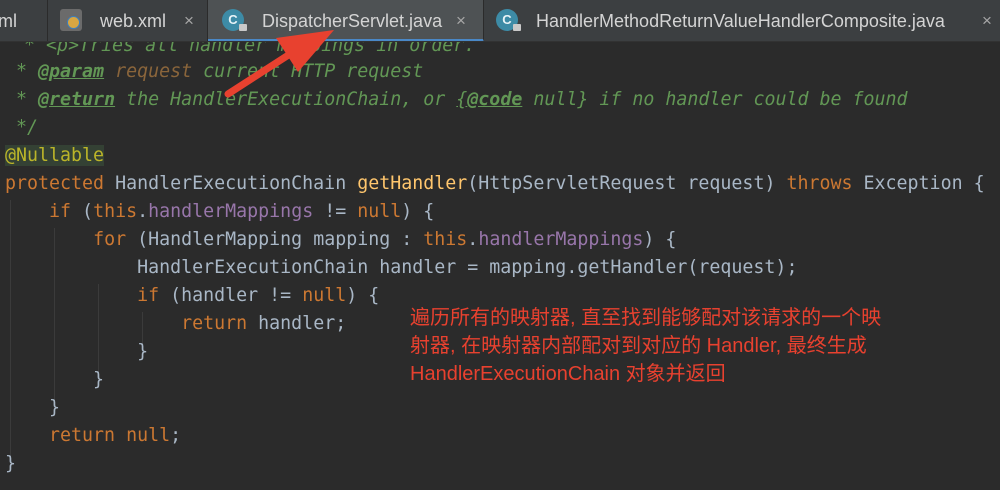 The image size is (1000, 490). Describe the element at coordinates (24, 20) in the screenshot. I see `tab-xml-partial: ml` at that location.